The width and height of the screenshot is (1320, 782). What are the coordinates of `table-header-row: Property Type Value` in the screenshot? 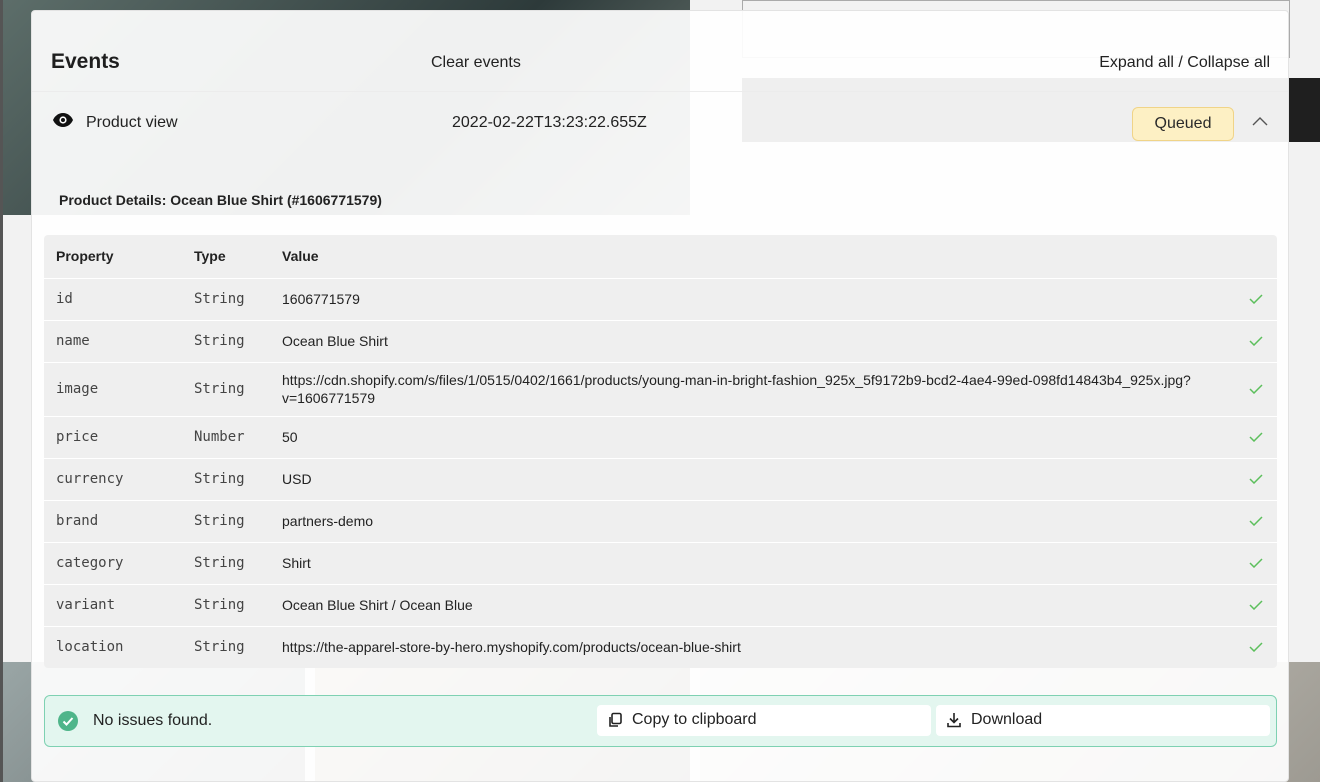 It's located at (660, 256).